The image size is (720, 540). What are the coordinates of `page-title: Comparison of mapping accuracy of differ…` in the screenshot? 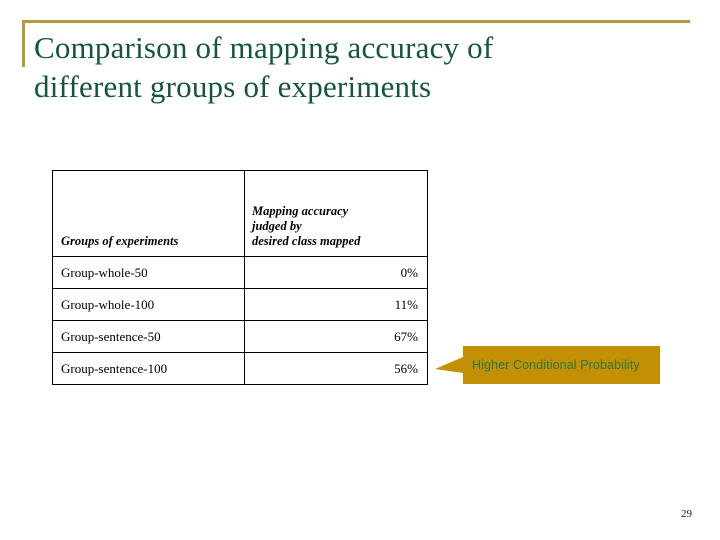 It's located at (349, 67).